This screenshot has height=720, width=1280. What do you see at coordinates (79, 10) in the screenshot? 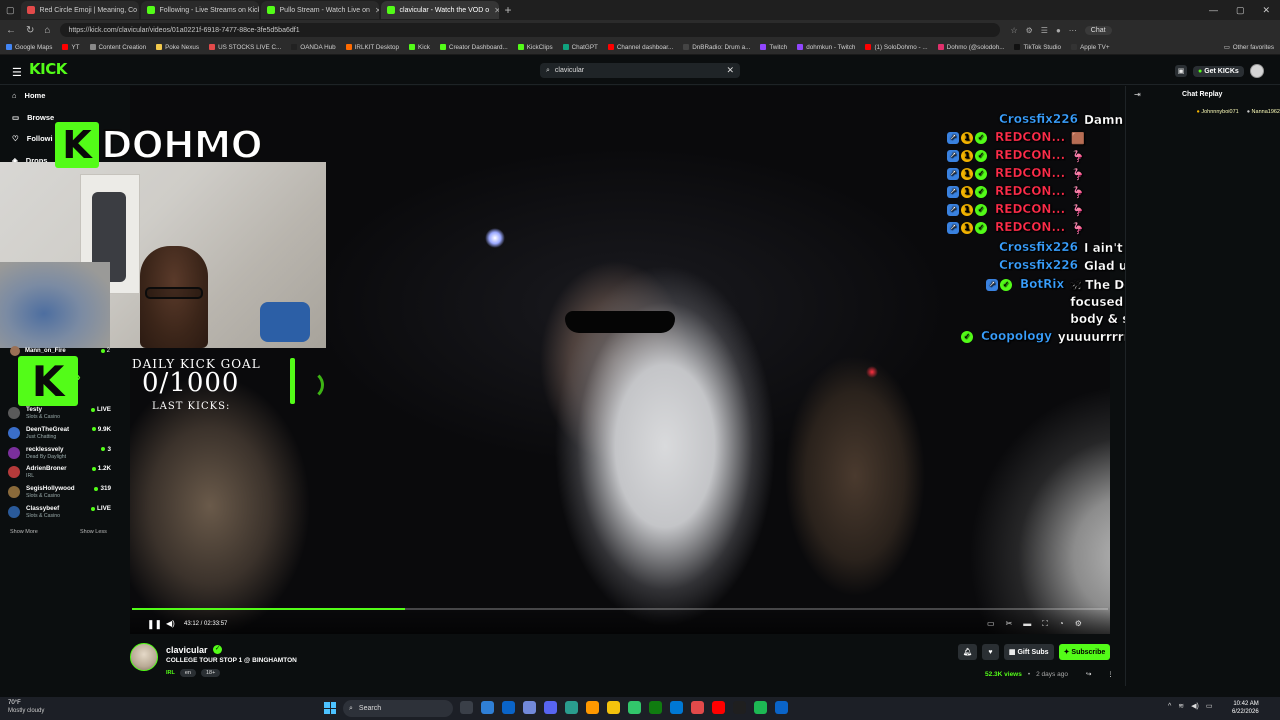
I see `browser-tab: Red Circle Emoji | Meaning, Co✕` at bounding box center [79, 10].